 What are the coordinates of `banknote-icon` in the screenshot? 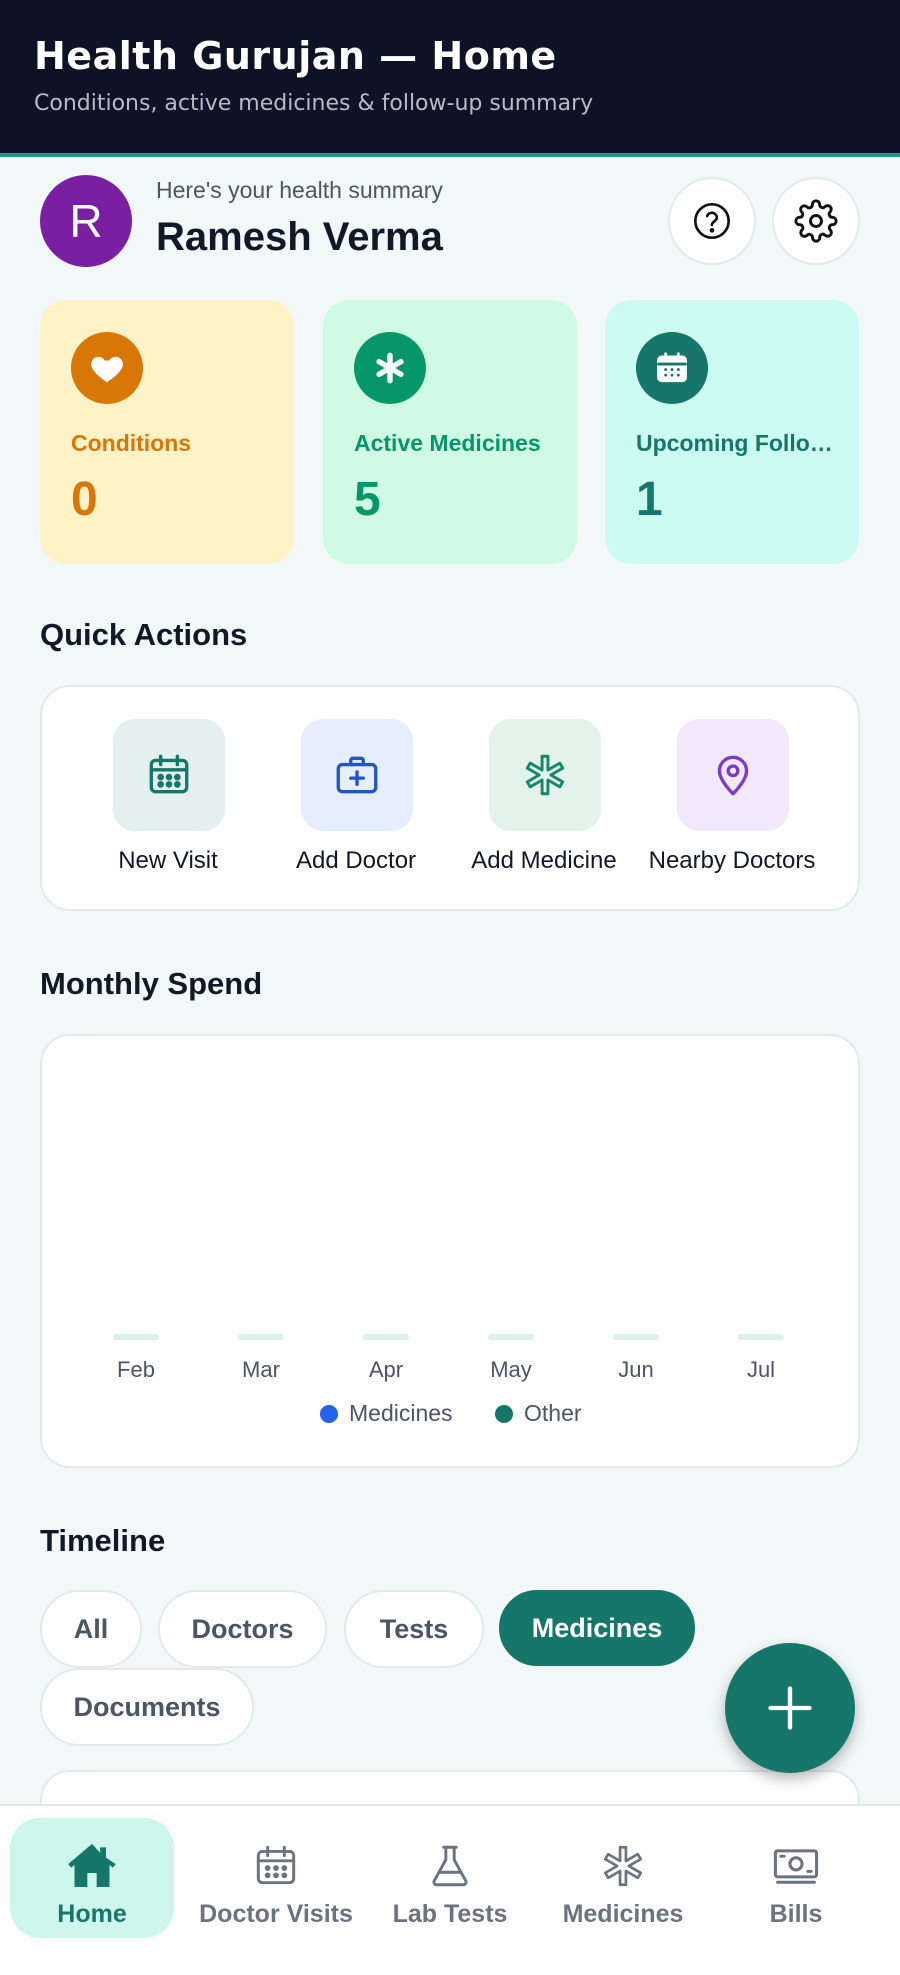 It's located at (796, 1866).